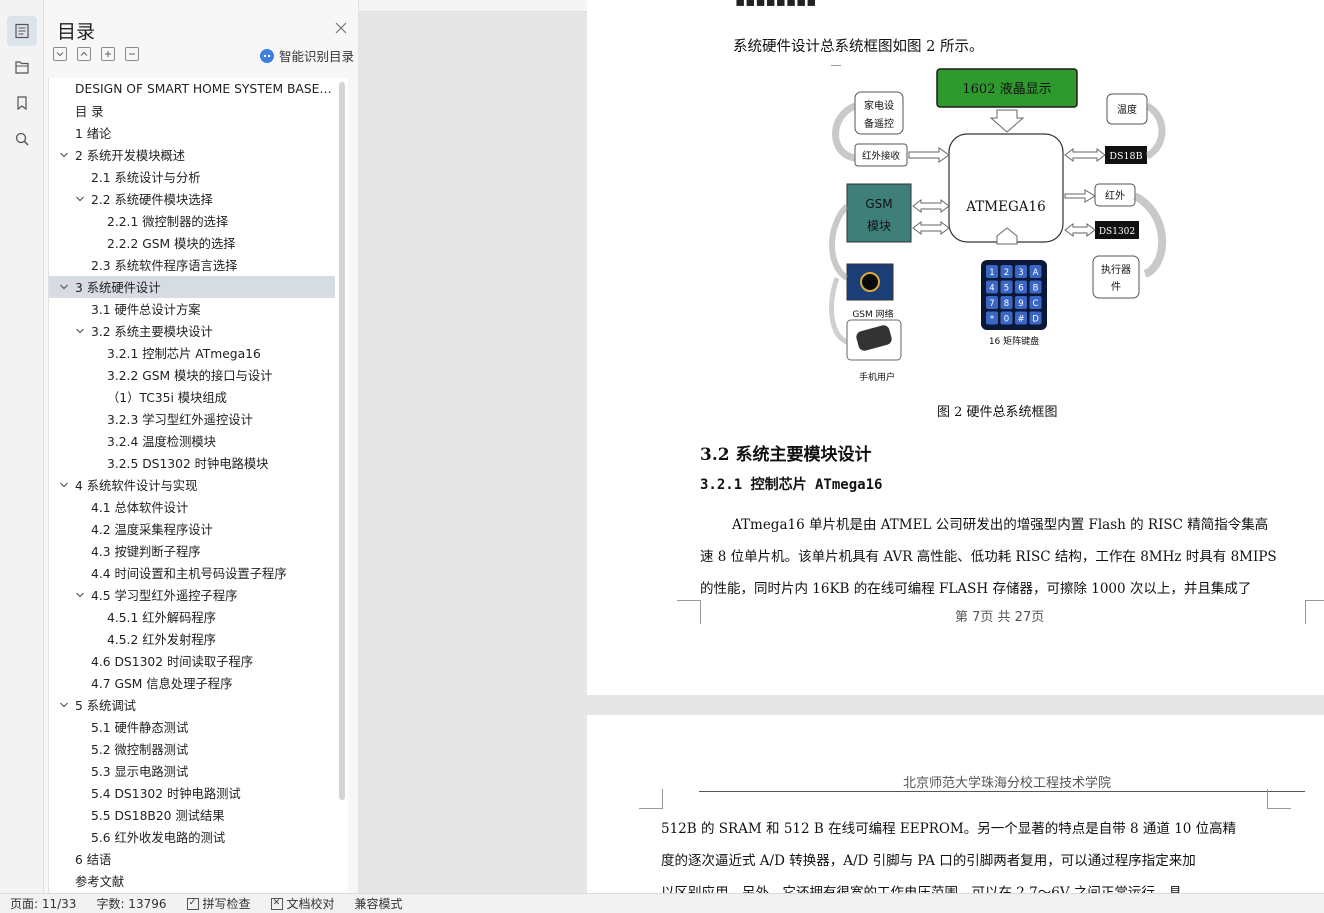 Image resolution: width=1324 pixels, height=913 pixels. Describe the element at coordinates (276, 903) in the screenshot. I see `cross-box-icon: ✕` at that location.